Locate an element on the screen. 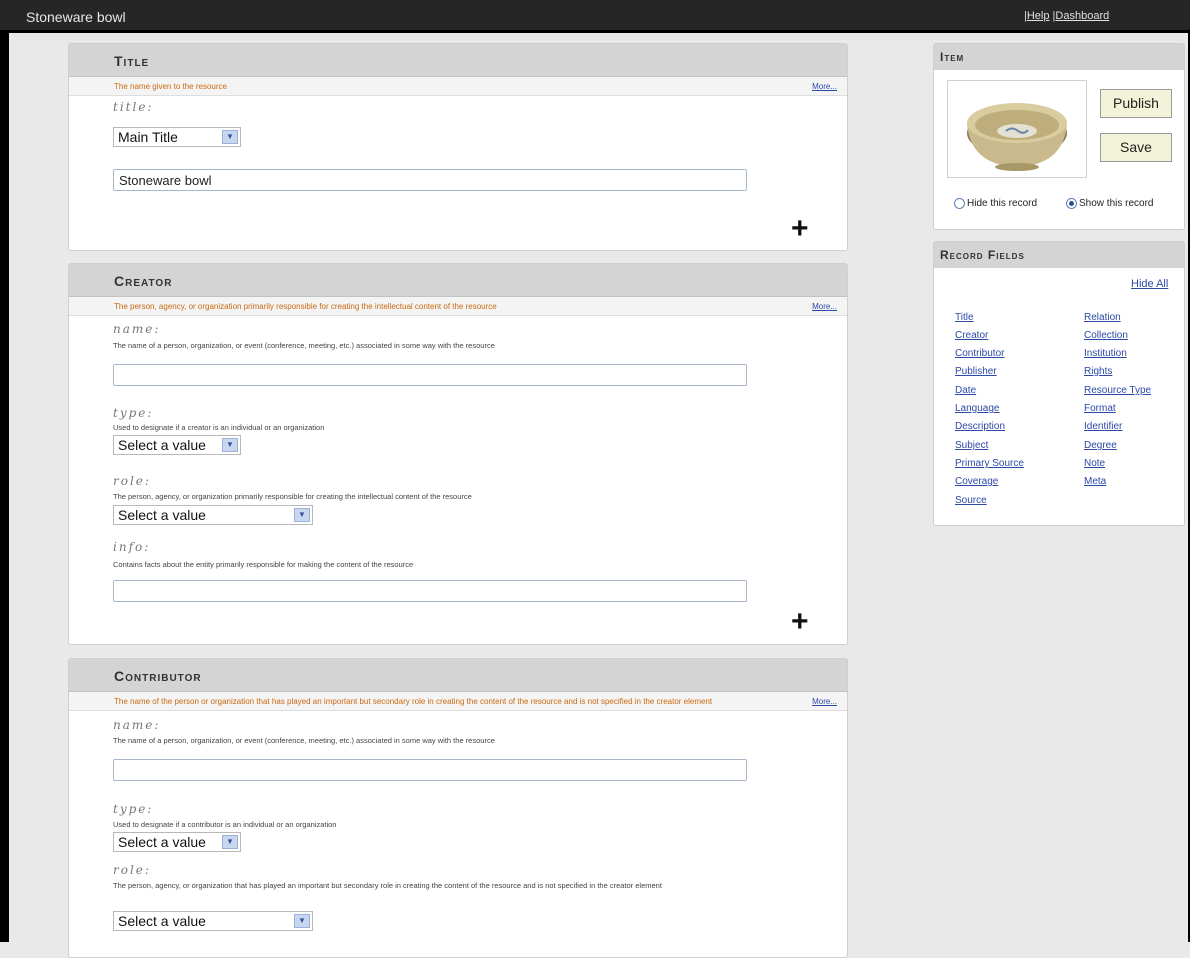 This screenshot has height=958, width=1190. contributor-type-value: Select a value is located at coordinates (162, 842).